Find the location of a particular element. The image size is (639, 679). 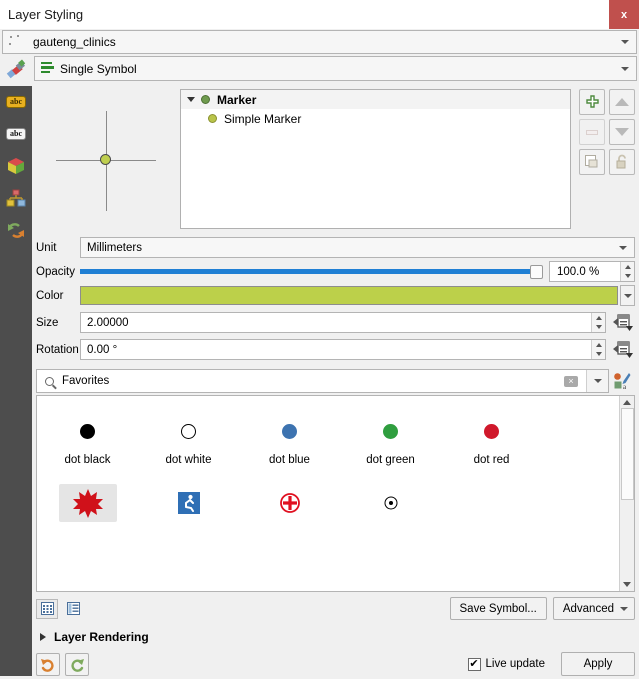

diagram-icon is located at coordinates (16, 198).